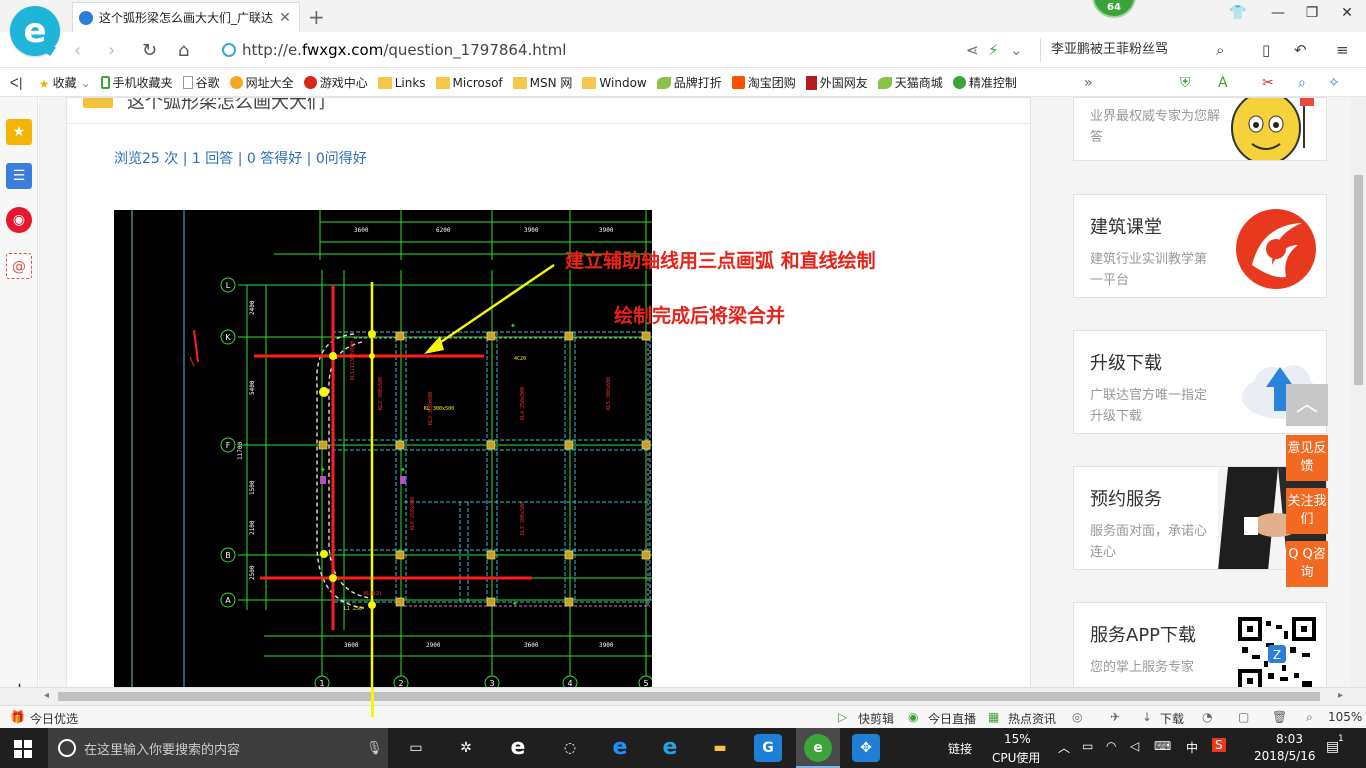 The height and width of the screenshot is (768, 1366). What do you see at coordinates (136, 82) in the screenshot?
I see `bookmark-item: 手机收藏夹` at bounding box center [136, 82].